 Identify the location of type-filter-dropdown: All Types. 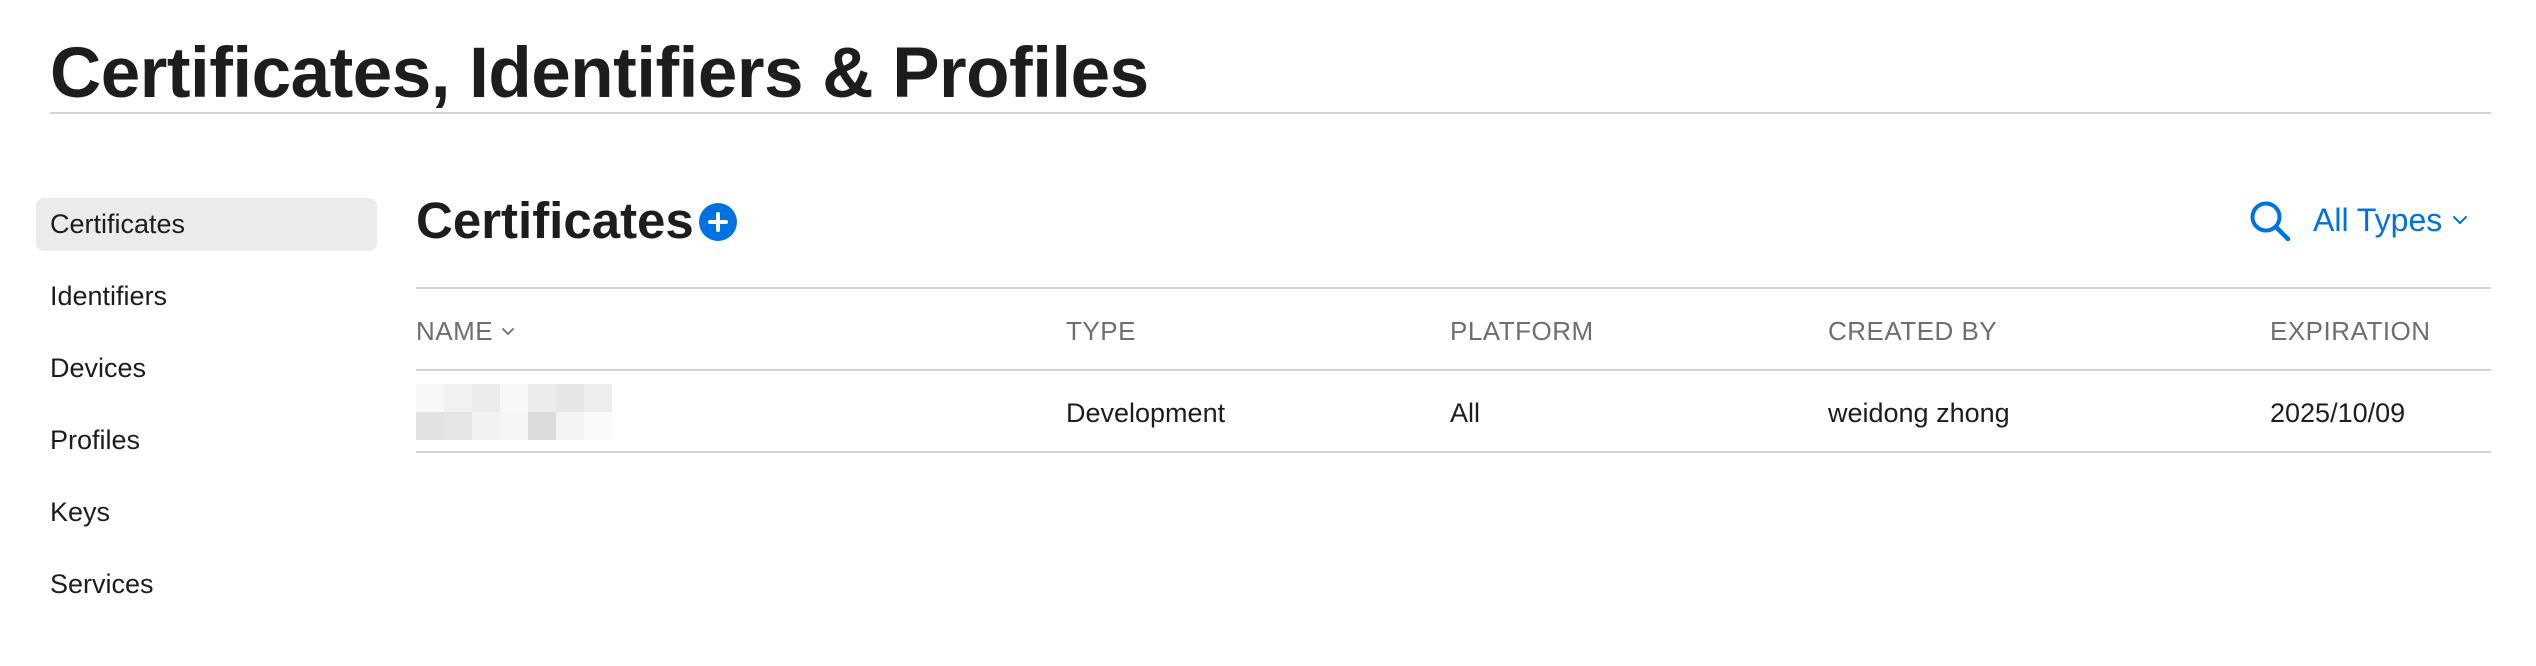
(2390, 220).